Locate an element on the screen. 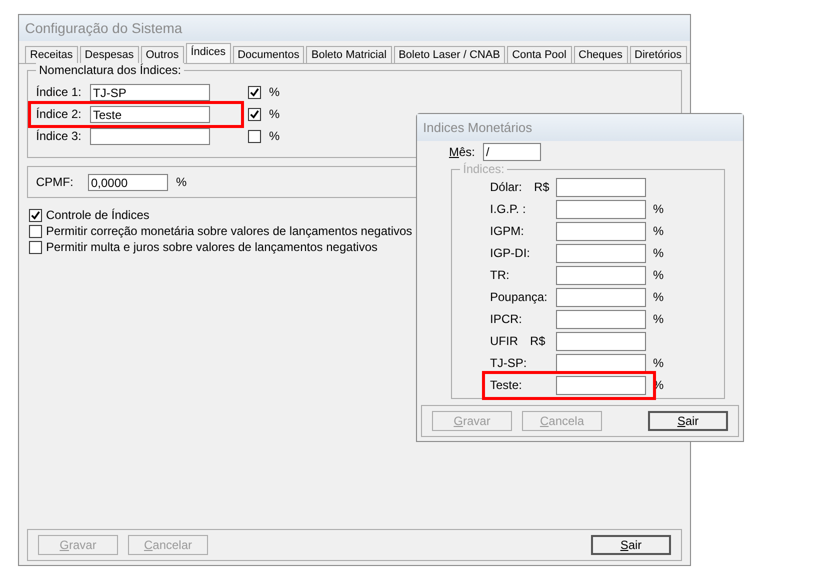 Image resolution: width=836 pixels, height=578 pixels. tab: Índices is located at coordinates (208, 53).